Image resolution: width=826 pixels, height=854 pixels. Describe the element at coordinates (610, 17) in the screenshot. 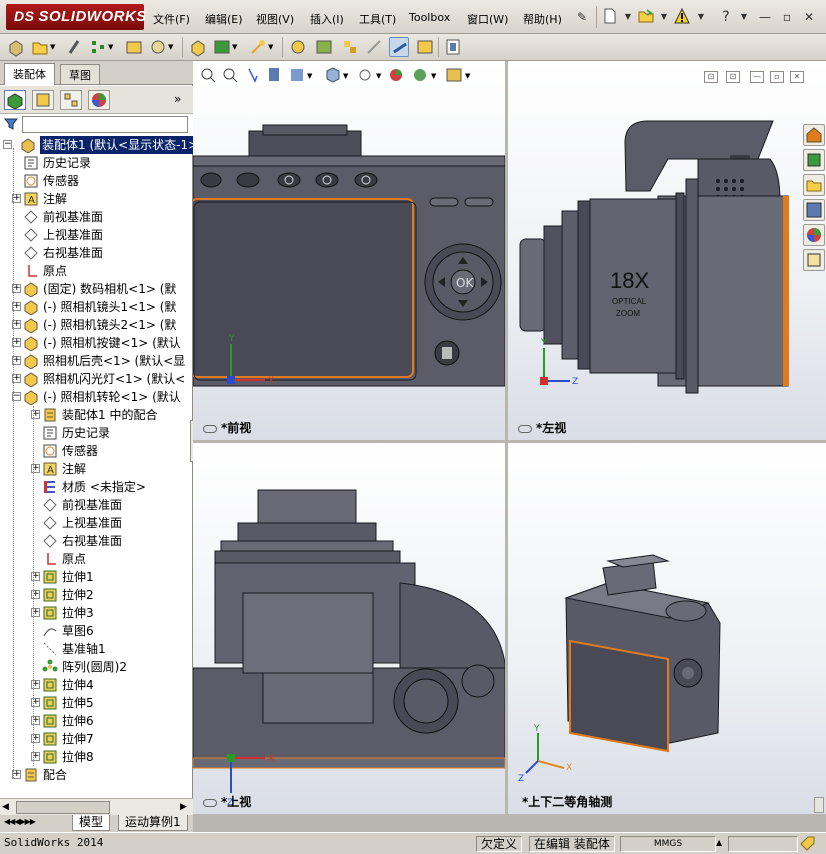

I see `new-document-icon` at that location.